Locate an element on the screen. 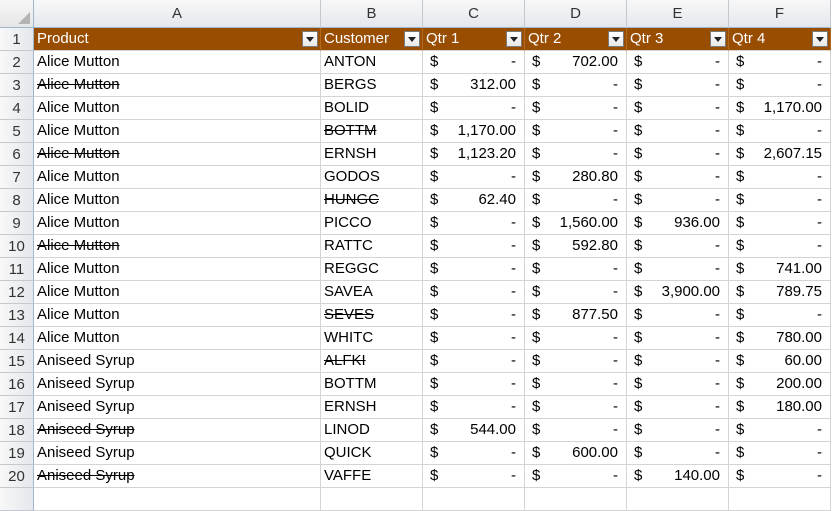 Image resolution: width=839 pixels, height=511 pixels. column-header-a: A is located at coordinates (177, 14).